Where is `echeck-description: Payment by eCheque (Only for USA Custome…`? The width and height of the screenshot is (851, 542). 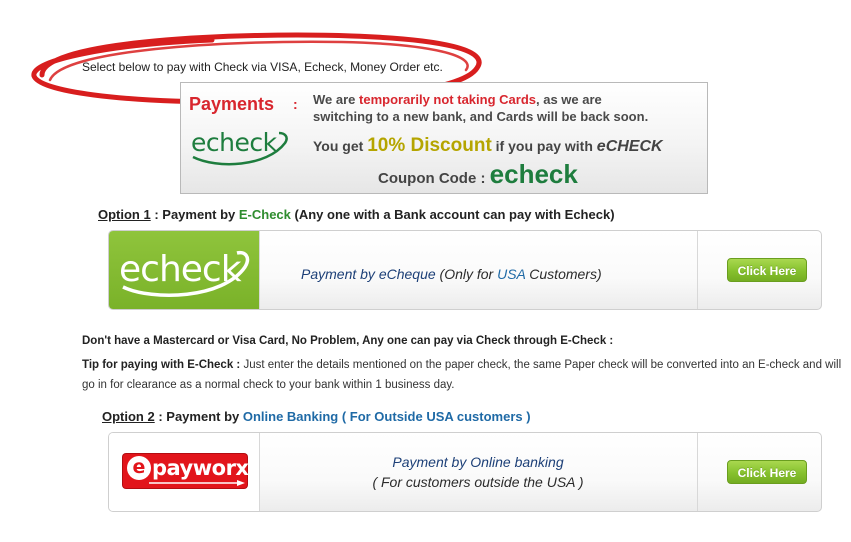 echeck-description: Payment by eCheque (Only for USA Custome… is located at coordinates (451, 274).